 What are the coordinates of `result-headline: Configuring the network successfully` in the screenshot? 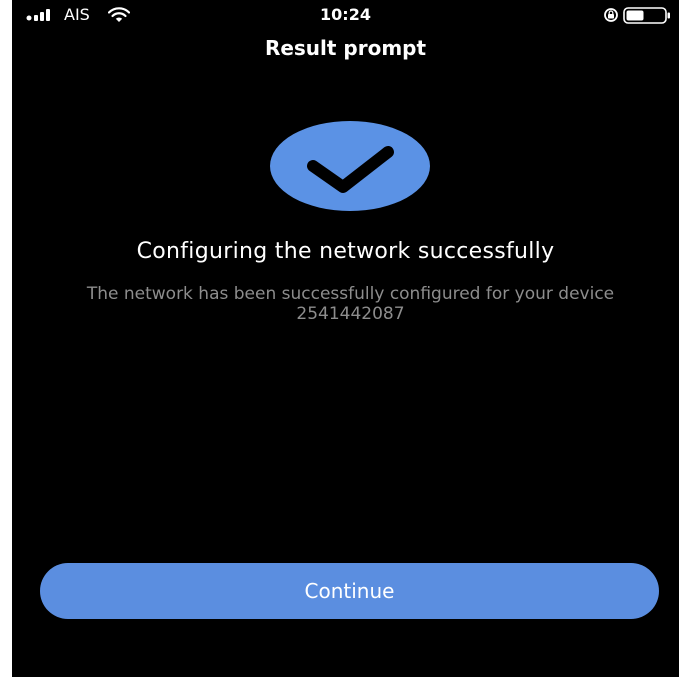 It's located at (345, 251).